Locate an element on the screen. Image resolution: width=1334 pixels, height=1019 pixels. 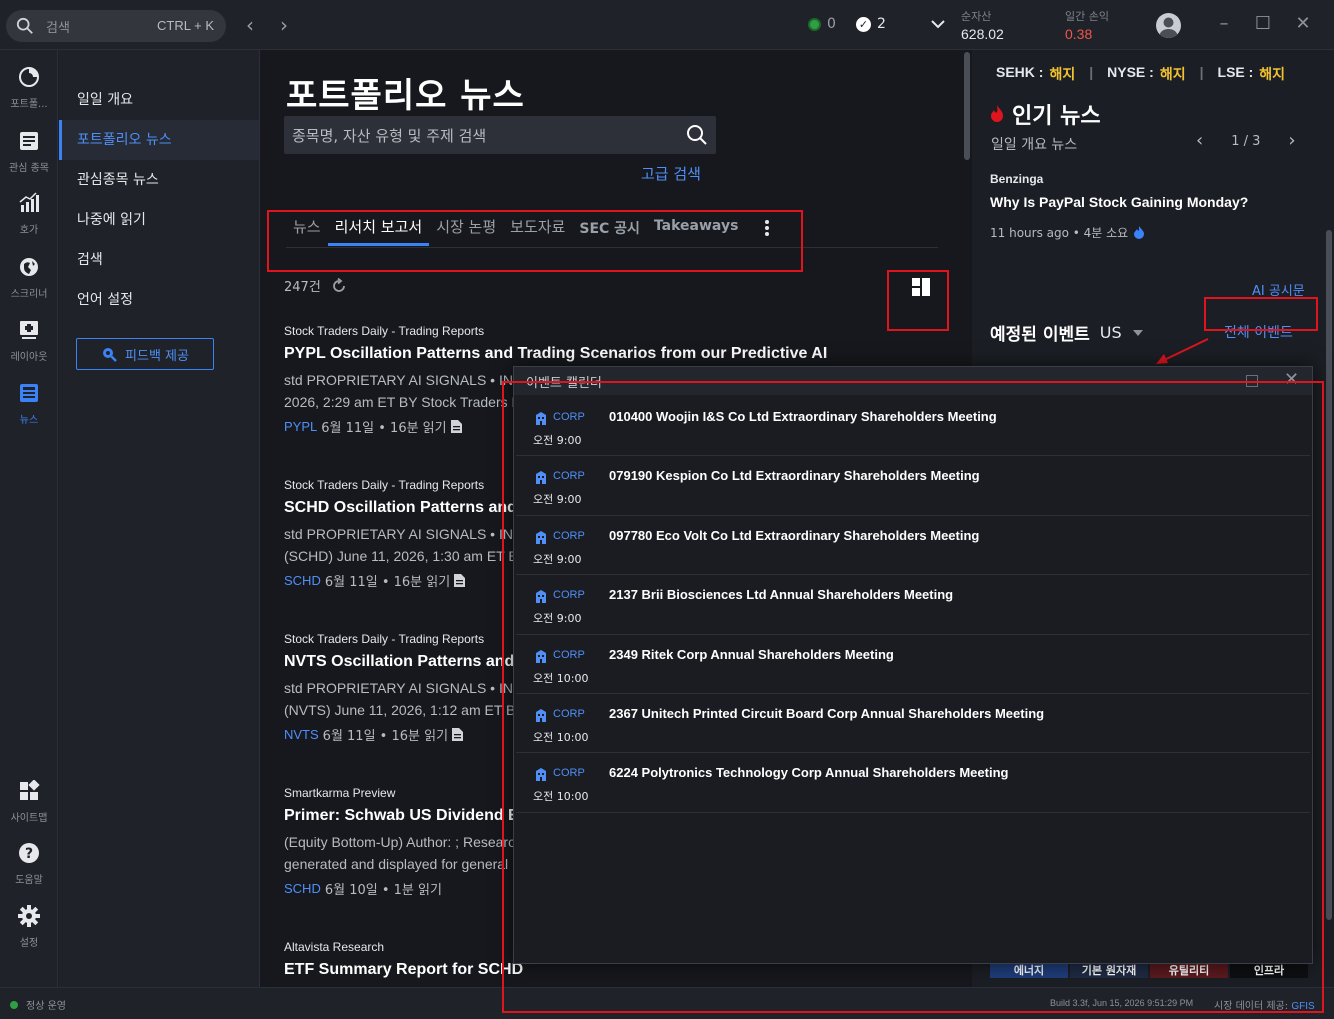
subnav-item-portfolio-news: 포트폴리오 뉴스 is located at coordinates (159, 140).